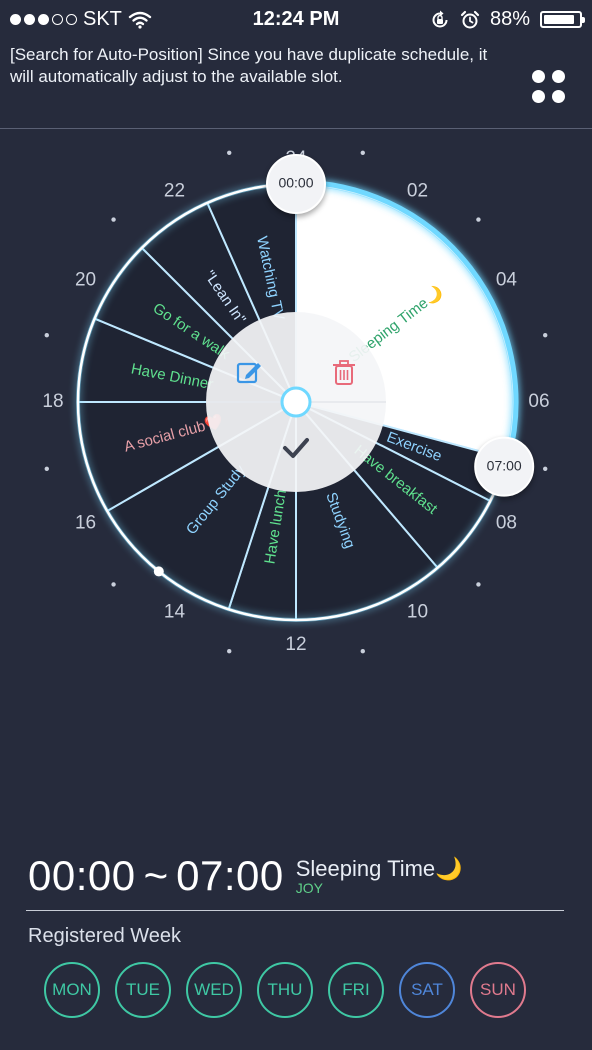 The image size is (592, 1050). I want to click on day-thu-button: THU, so click(285, 990).